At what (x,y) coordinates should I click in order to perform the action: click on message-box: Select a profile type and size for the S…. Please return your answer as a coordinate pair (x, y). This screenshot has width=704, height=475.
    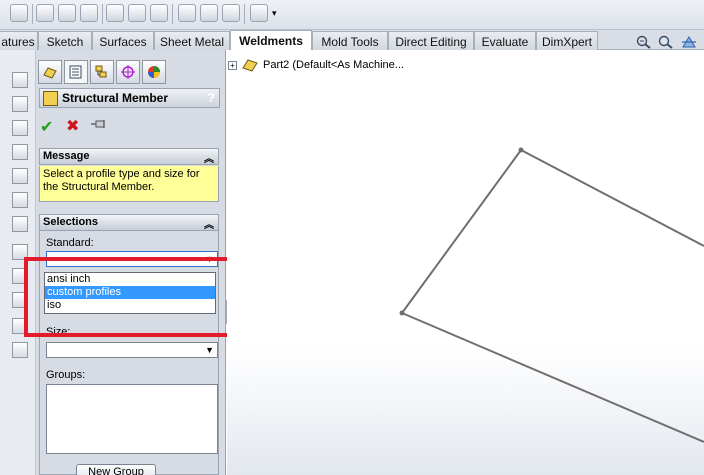
    Looking at the image, I should click on (129, 184).